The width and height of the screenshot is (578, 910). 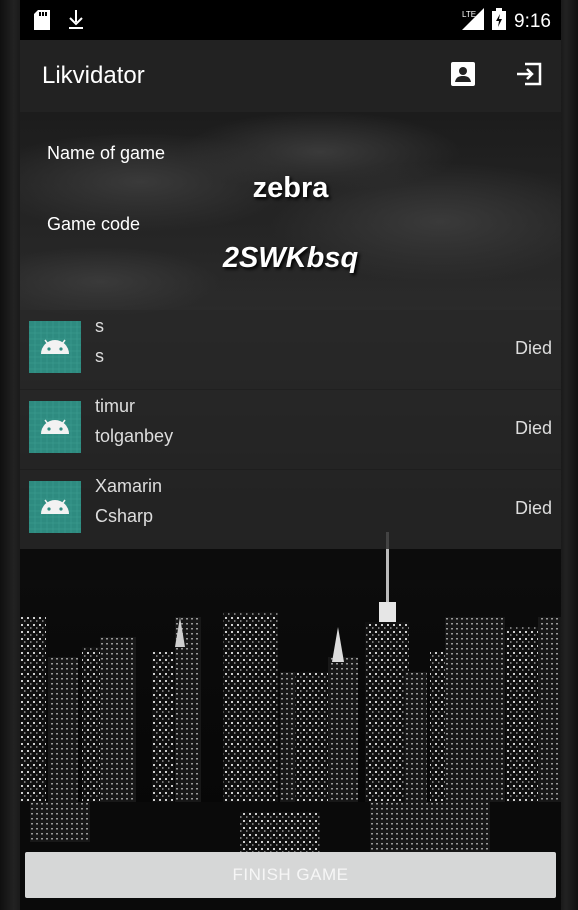 What do you see at coordinates (469, 14) in the screenshot?
I see `lte-label: LTE` at bounding box center [469, 14].